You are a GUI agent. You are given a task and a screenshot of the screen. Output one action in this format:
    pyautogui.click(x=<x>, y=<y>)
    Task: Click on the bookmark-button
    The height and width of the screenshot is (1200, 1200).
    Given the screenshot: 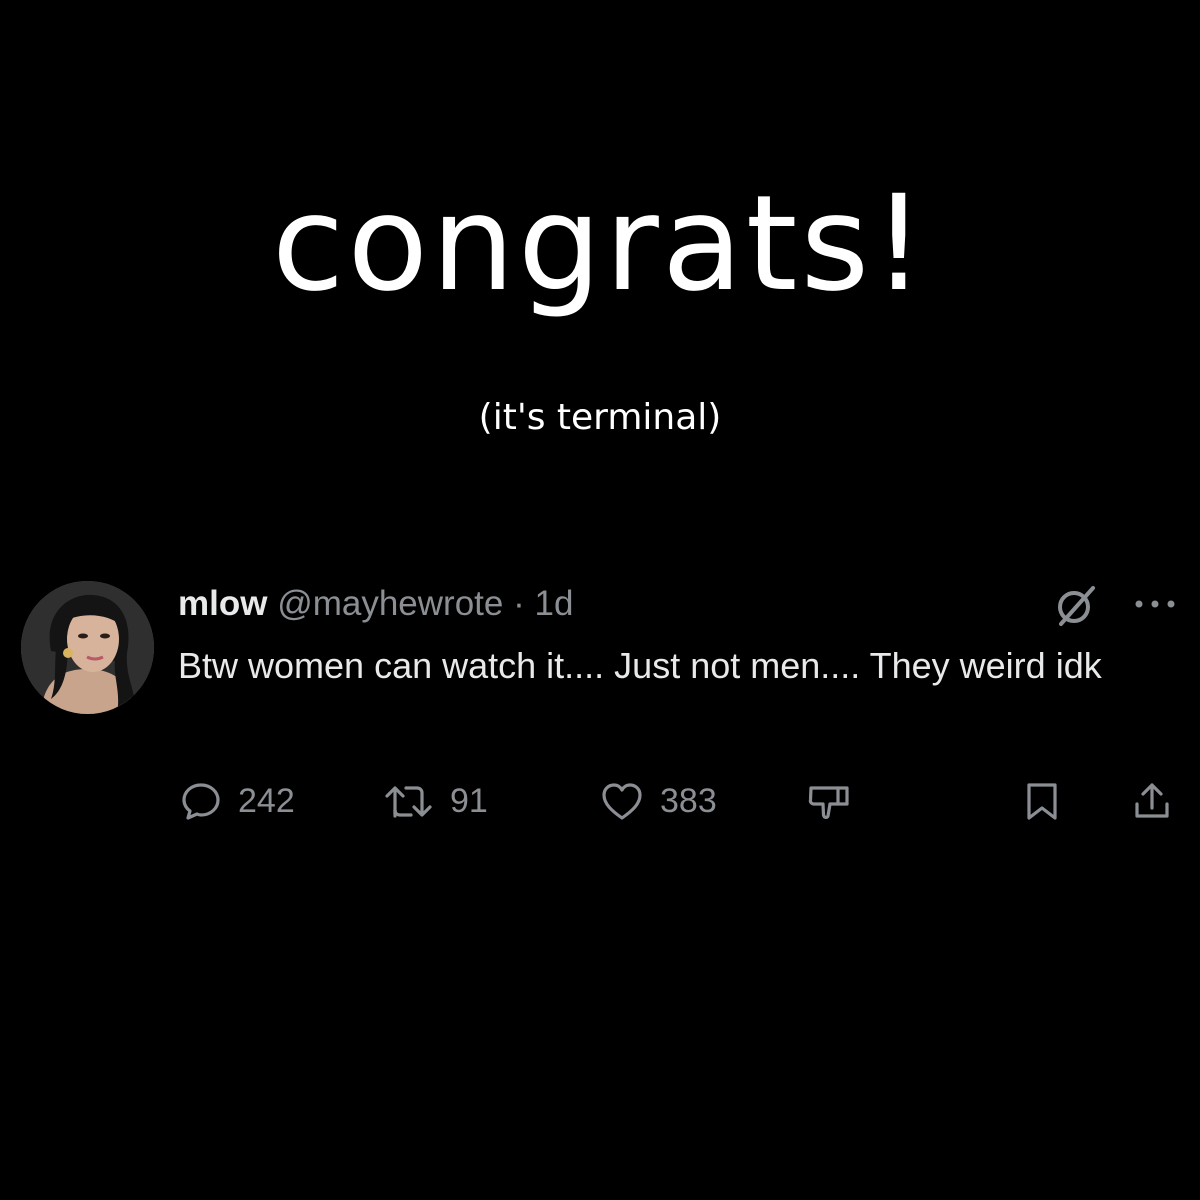 What is the action you would take?
    pyautogui.click(x=1042, y=801)
    